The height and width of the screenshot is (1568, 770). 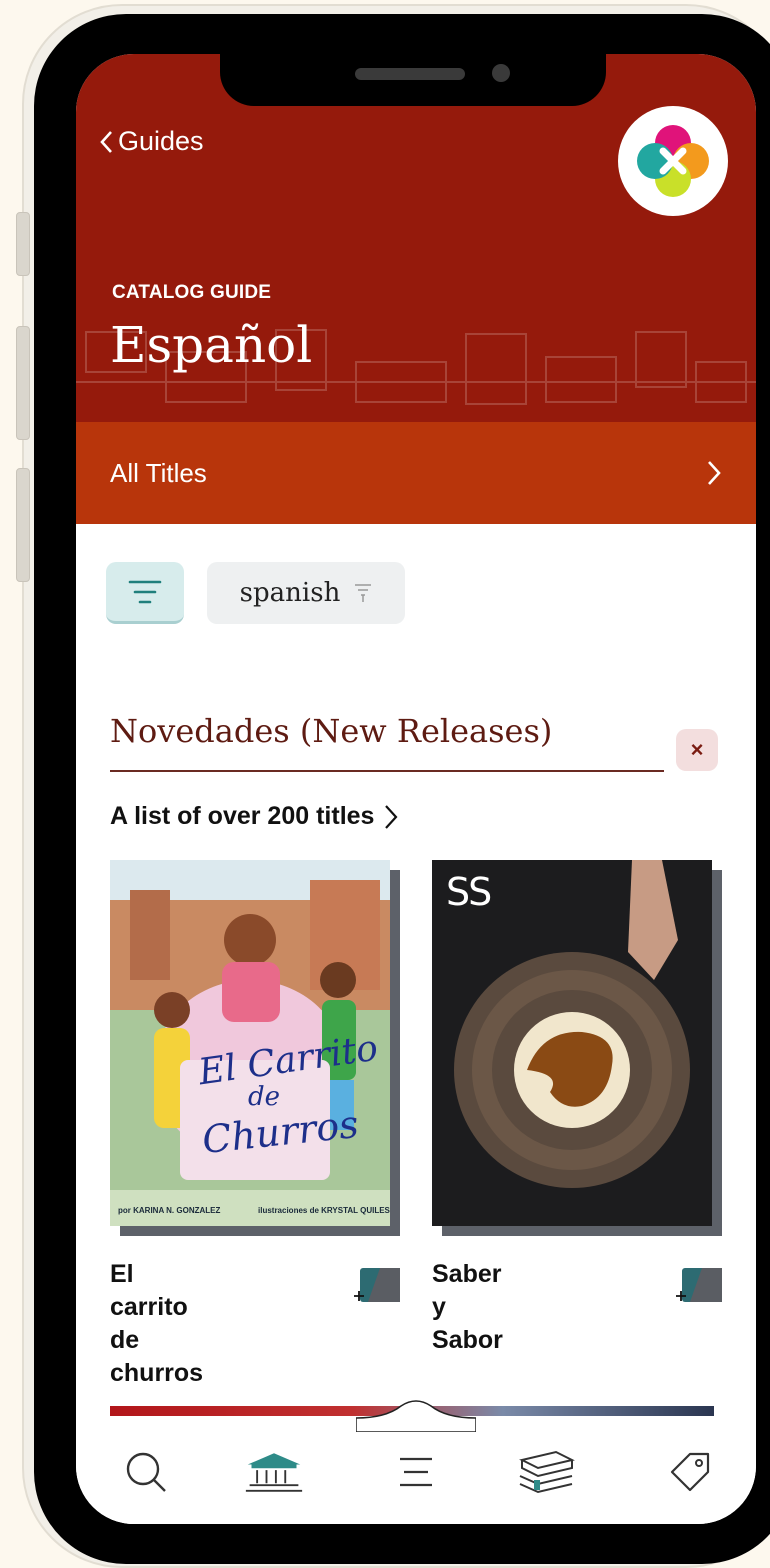 I want to click on cover-title-line2: de, so click(x=264, y=1097).